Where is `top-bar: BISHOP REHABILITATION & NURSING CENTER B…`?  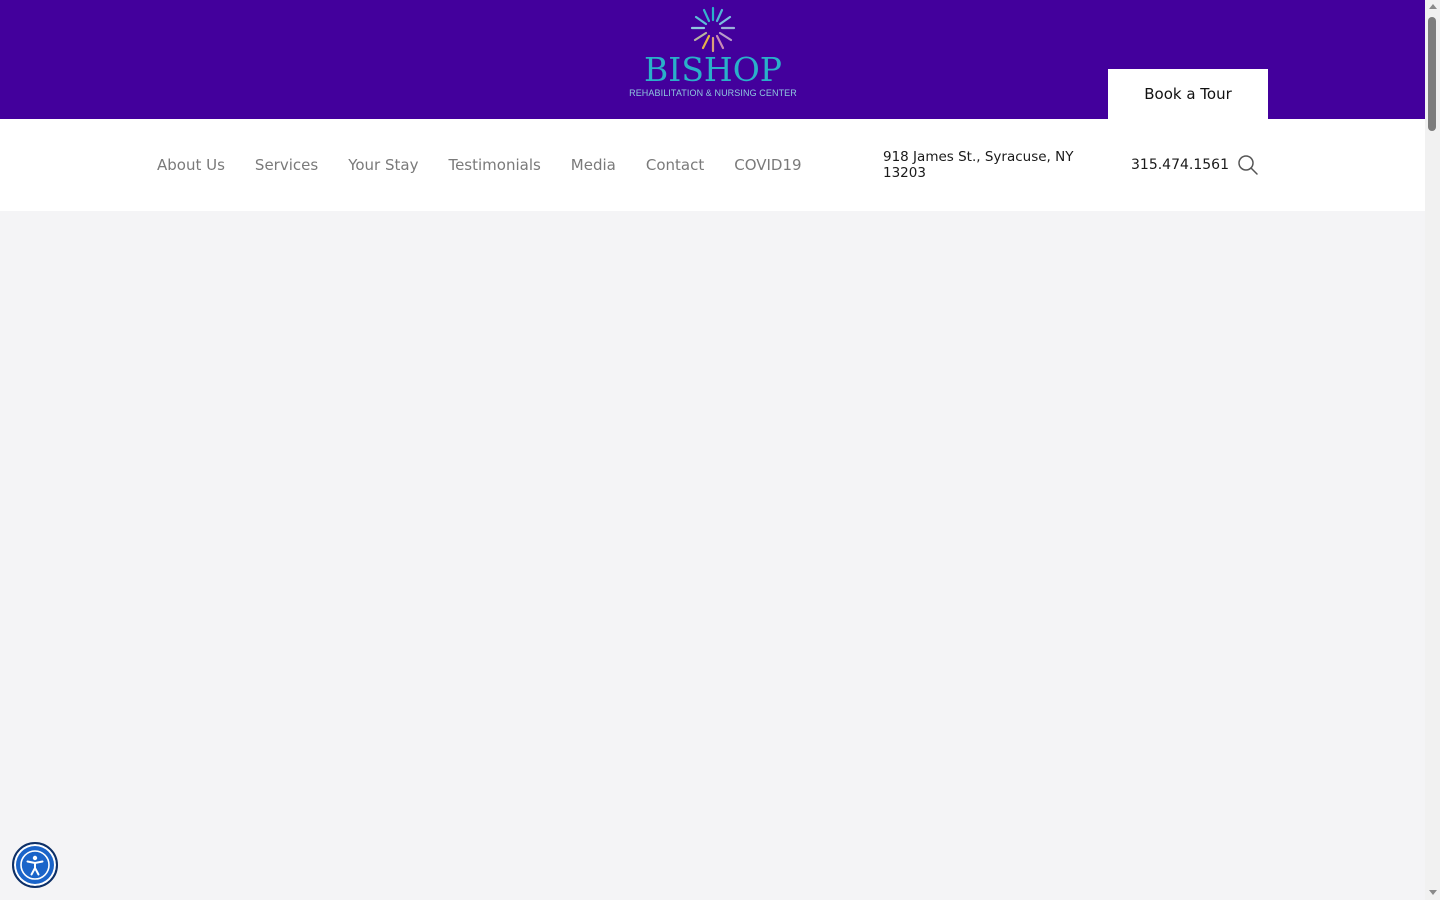
top-bar: BISHOP REHABILITATION & NURSING CENTER B… is located at coordinates (712, 59).